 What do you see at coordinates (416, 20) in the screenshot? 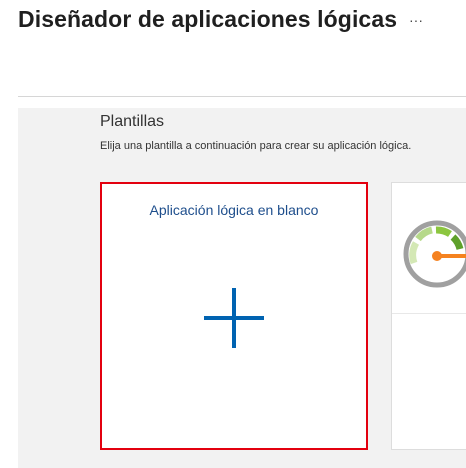
I see `more-options-button: ···` at bounding box center [416, 20].